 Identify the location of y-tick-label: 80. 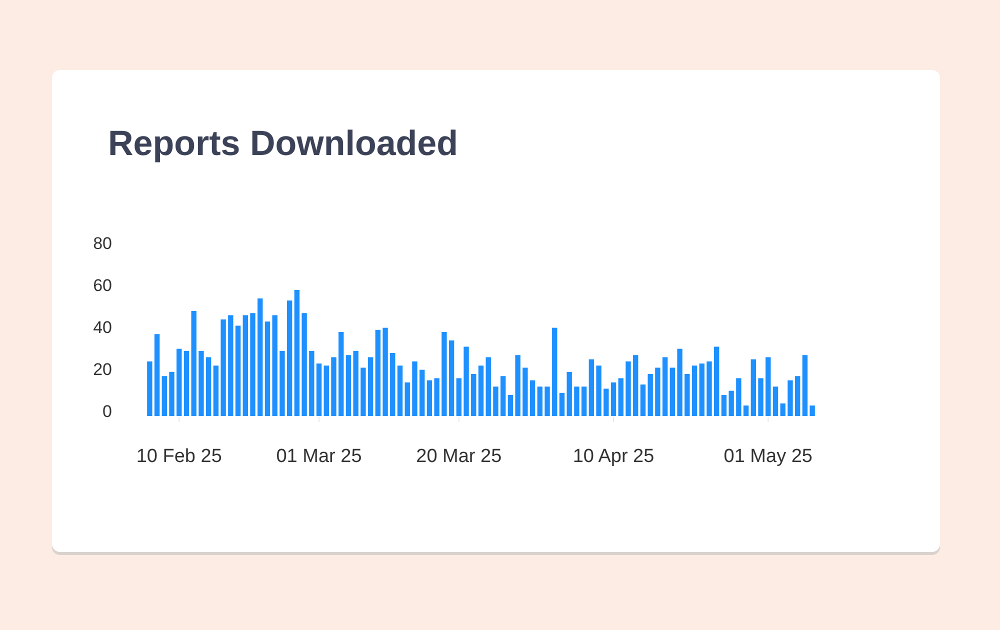
(102, 243).